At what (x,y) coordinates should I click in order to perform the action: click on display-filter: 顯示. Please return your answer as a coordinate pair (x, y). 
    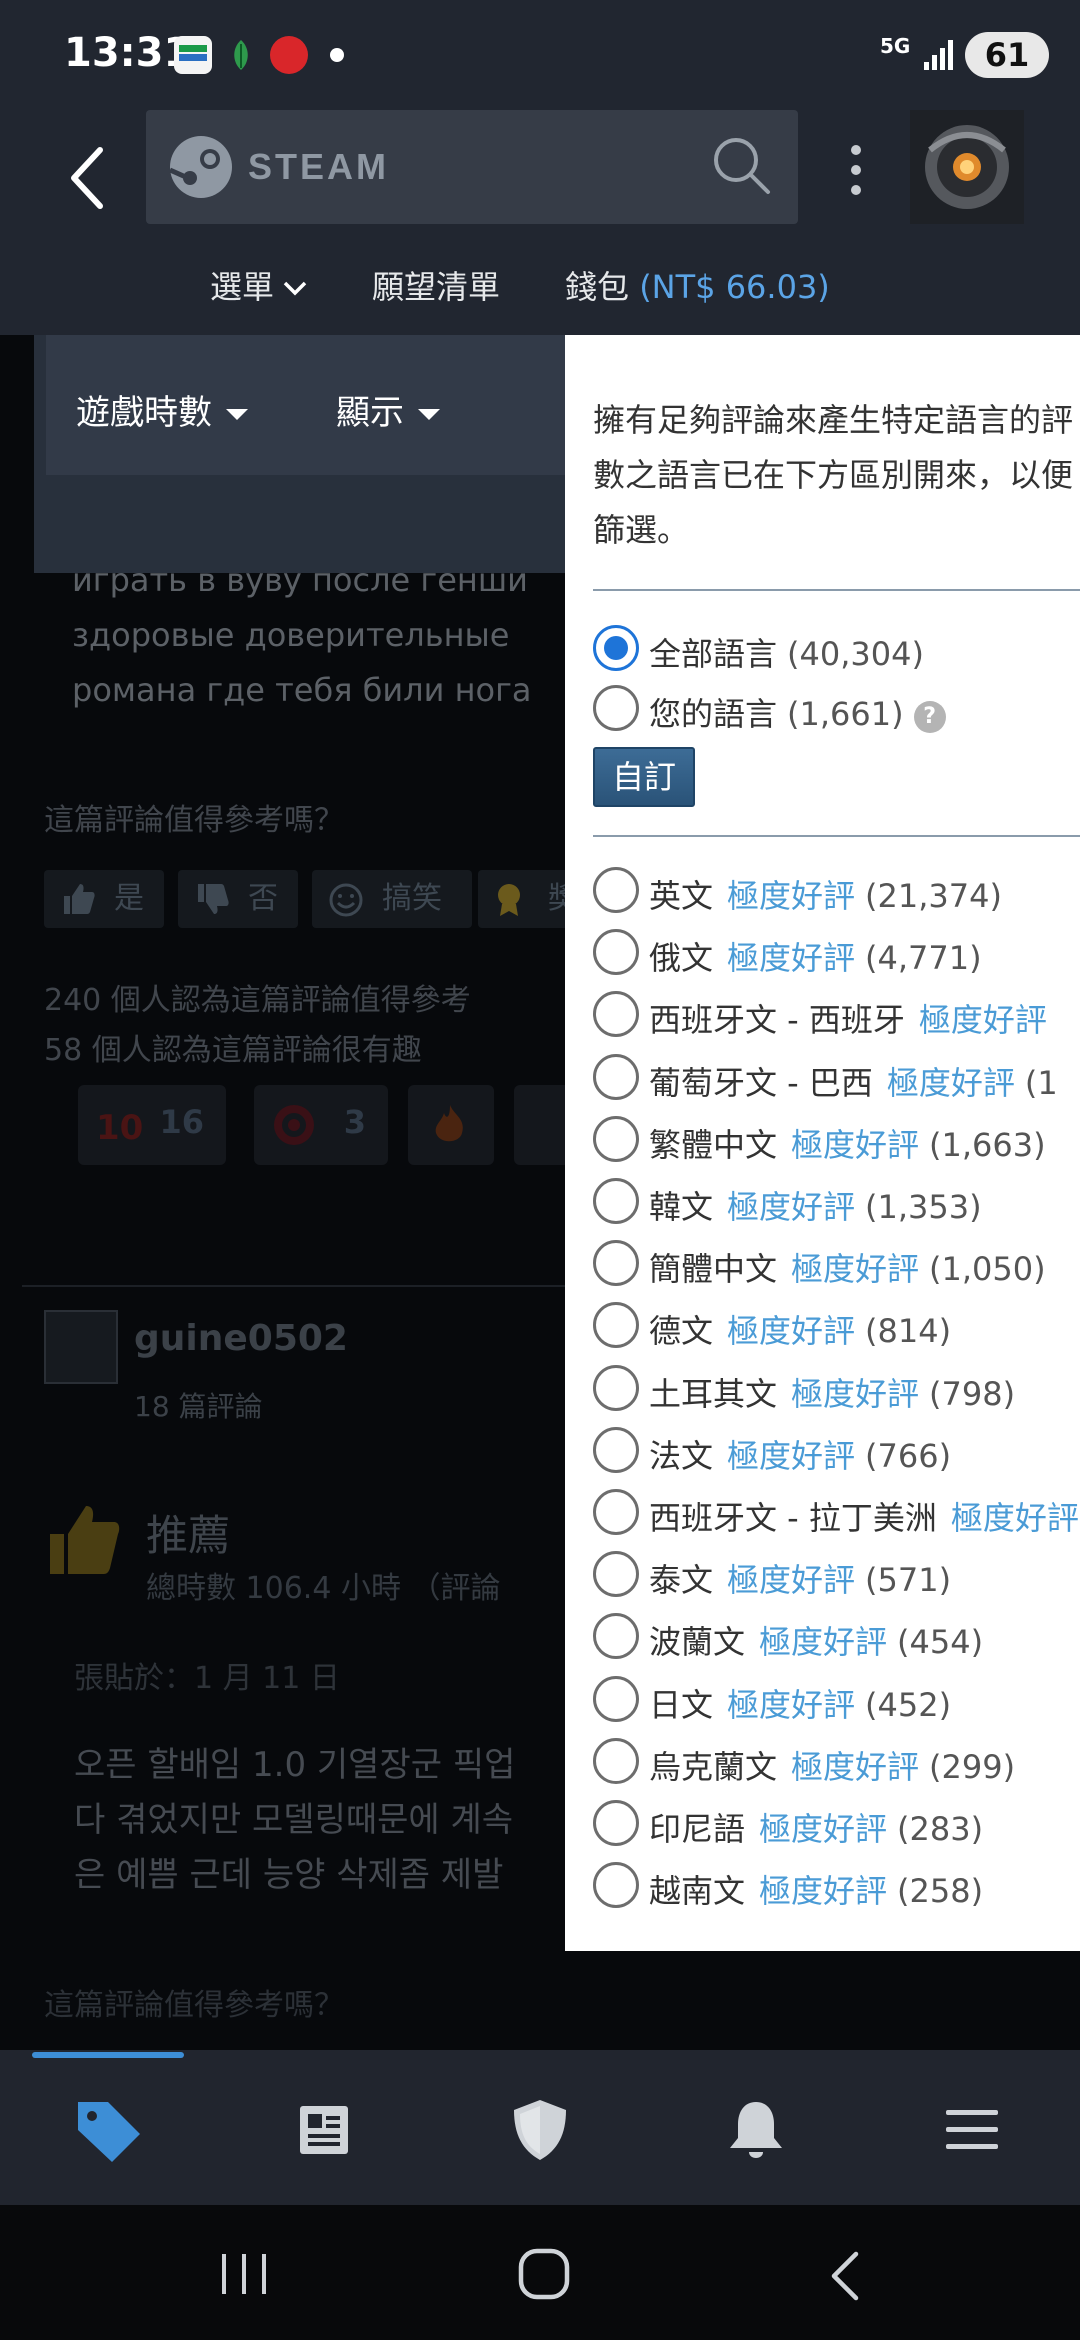
    Looking at the image, I should click on (388, 409).